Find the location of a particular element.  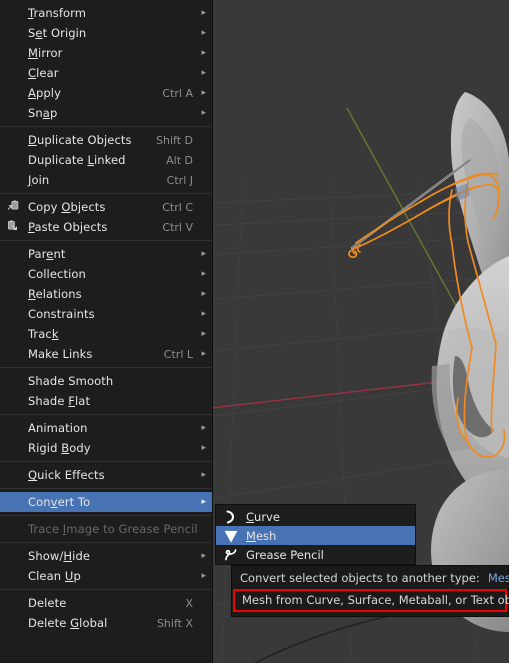

menu-item-shortcut: Ctrl C is located at coordinates (177, 207).